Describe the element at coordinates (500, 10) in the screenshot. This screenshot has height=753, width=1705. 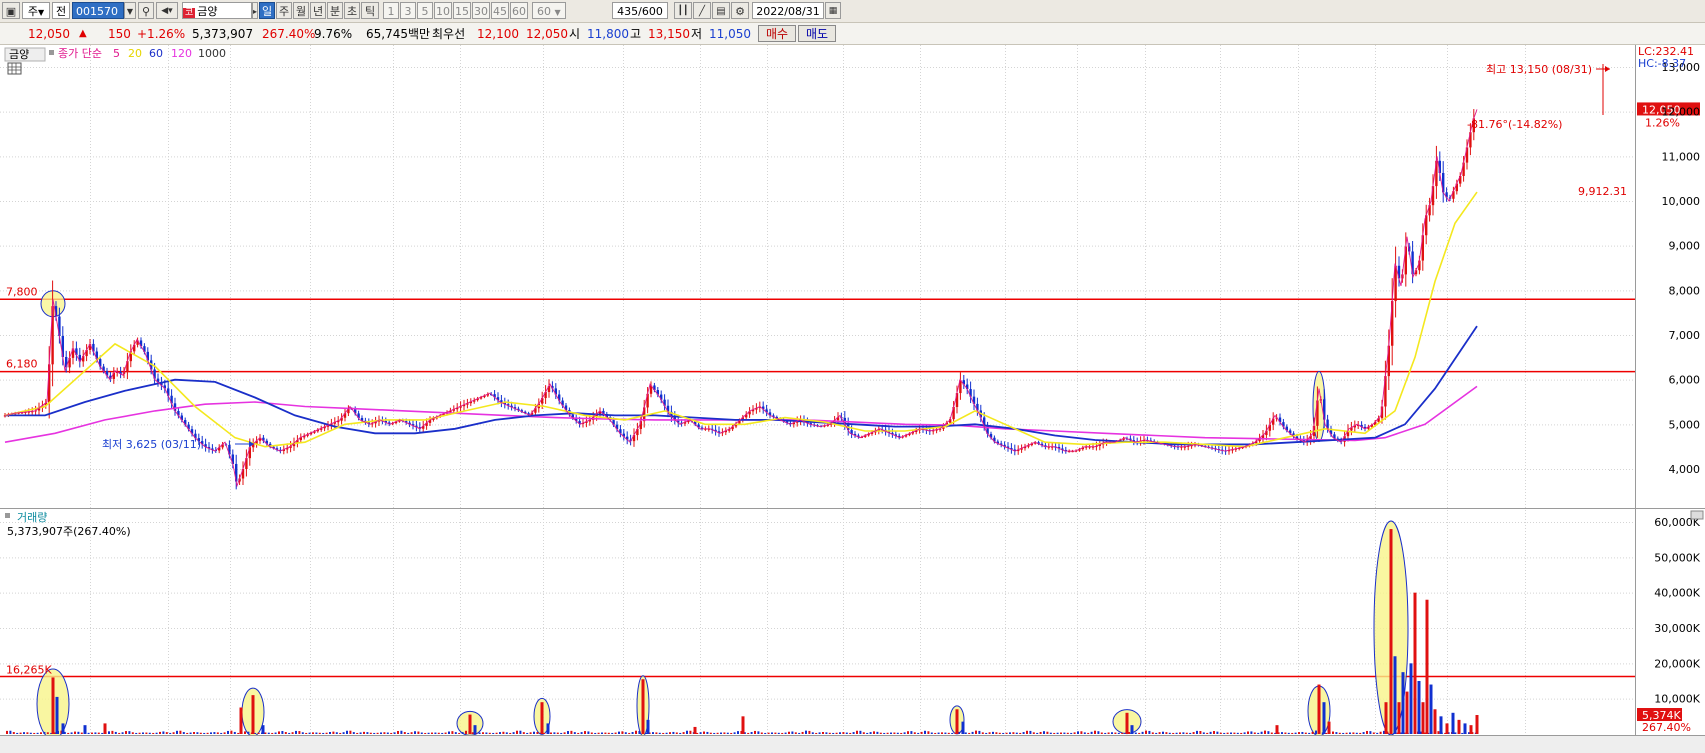
I see `interval-45: 45` at that location.